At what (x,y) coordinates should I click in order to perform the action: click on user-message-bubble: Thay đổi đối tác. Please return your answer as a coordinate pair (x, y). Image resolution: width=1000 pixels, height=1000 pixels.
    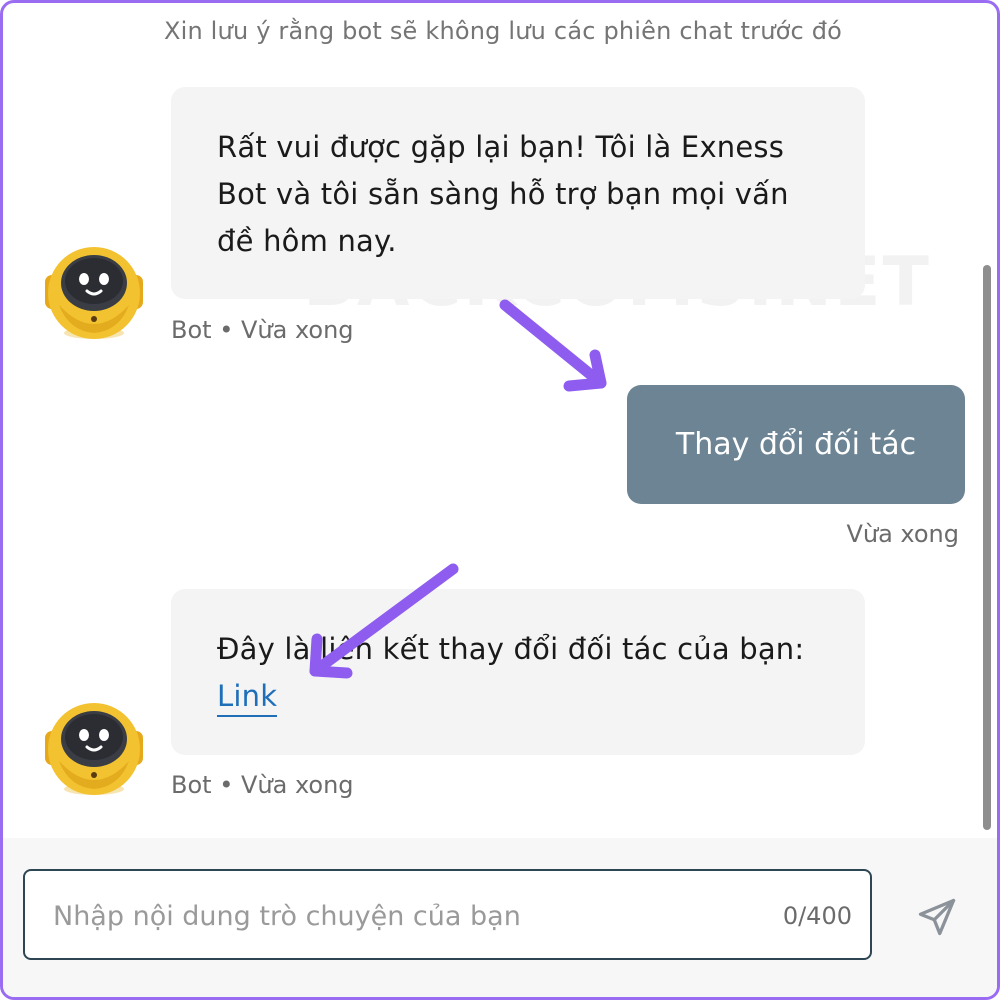
    Looking at the image, I should click on (796, 444).